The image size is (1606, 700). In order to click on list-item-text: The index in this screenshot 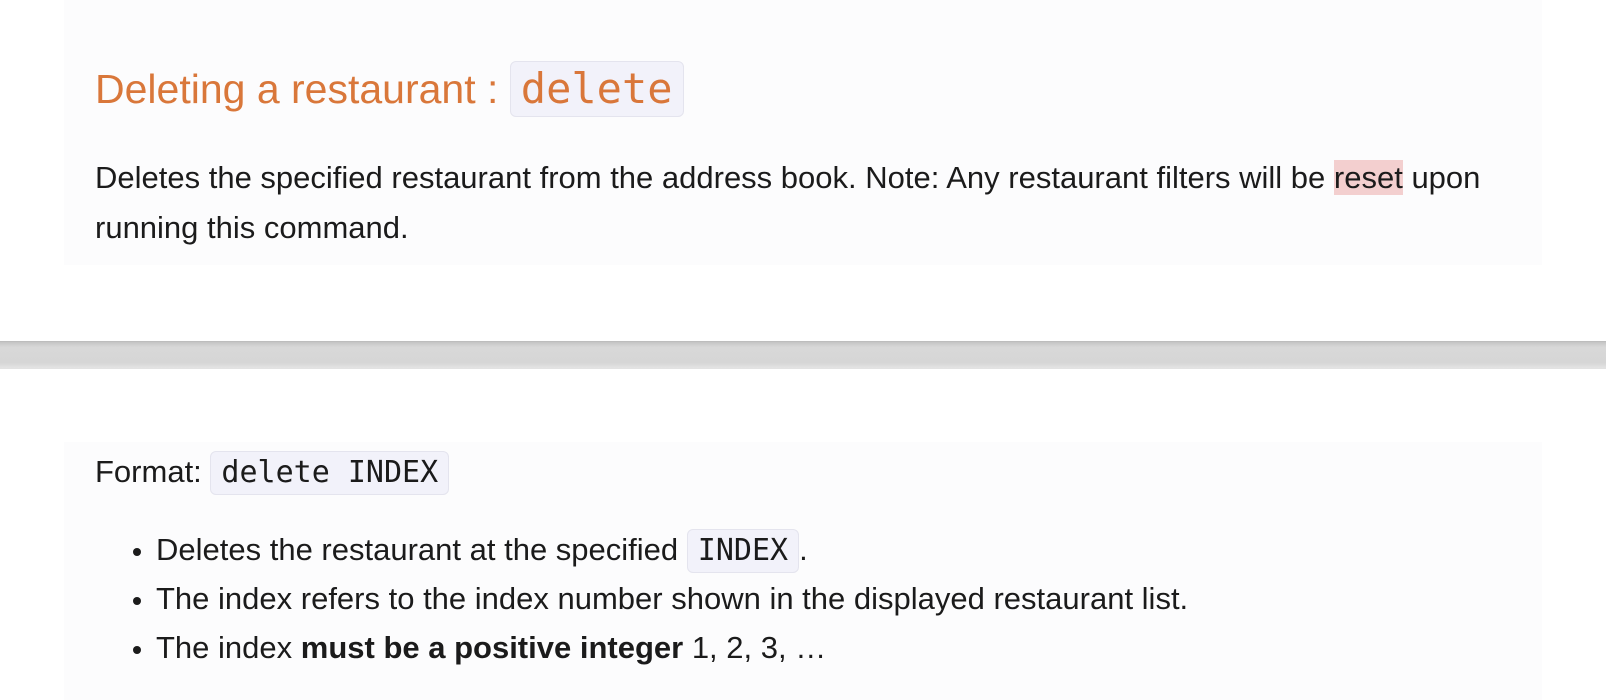, I will do `click(228, 647)`.